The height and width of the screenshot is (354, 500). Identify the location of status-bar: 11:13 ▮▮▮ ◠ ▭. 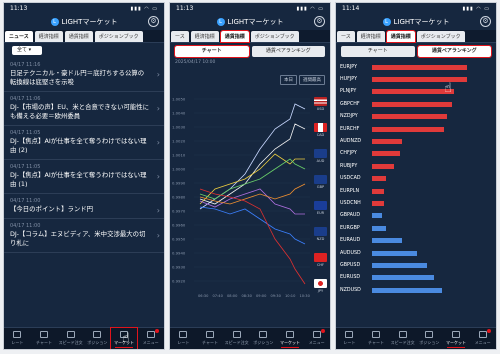
(250, 8).